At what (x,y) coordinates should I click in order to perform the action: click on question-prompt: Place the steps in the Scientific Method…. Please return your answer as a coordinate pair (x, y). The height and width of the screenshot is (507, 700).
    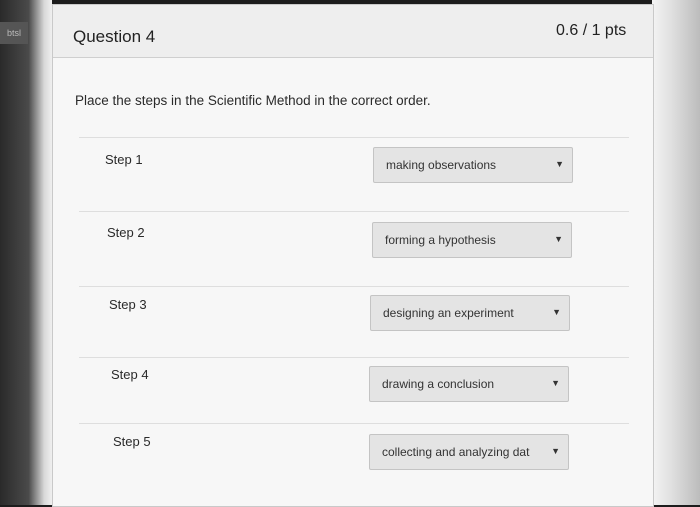
    Looking at the image, I should click on (253, 100).